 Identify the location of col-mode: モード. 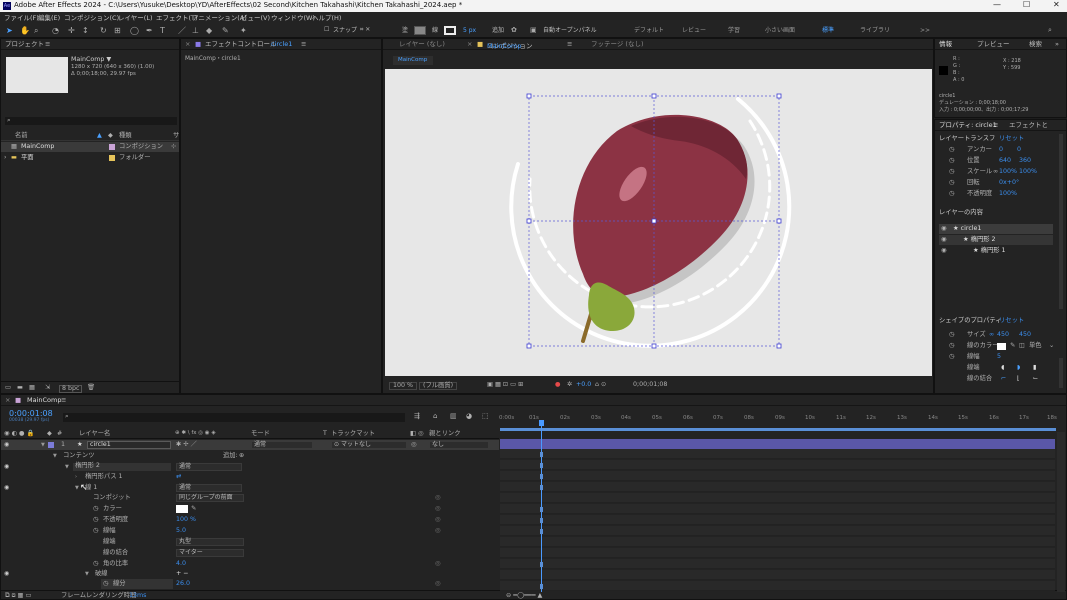
(260, 433).